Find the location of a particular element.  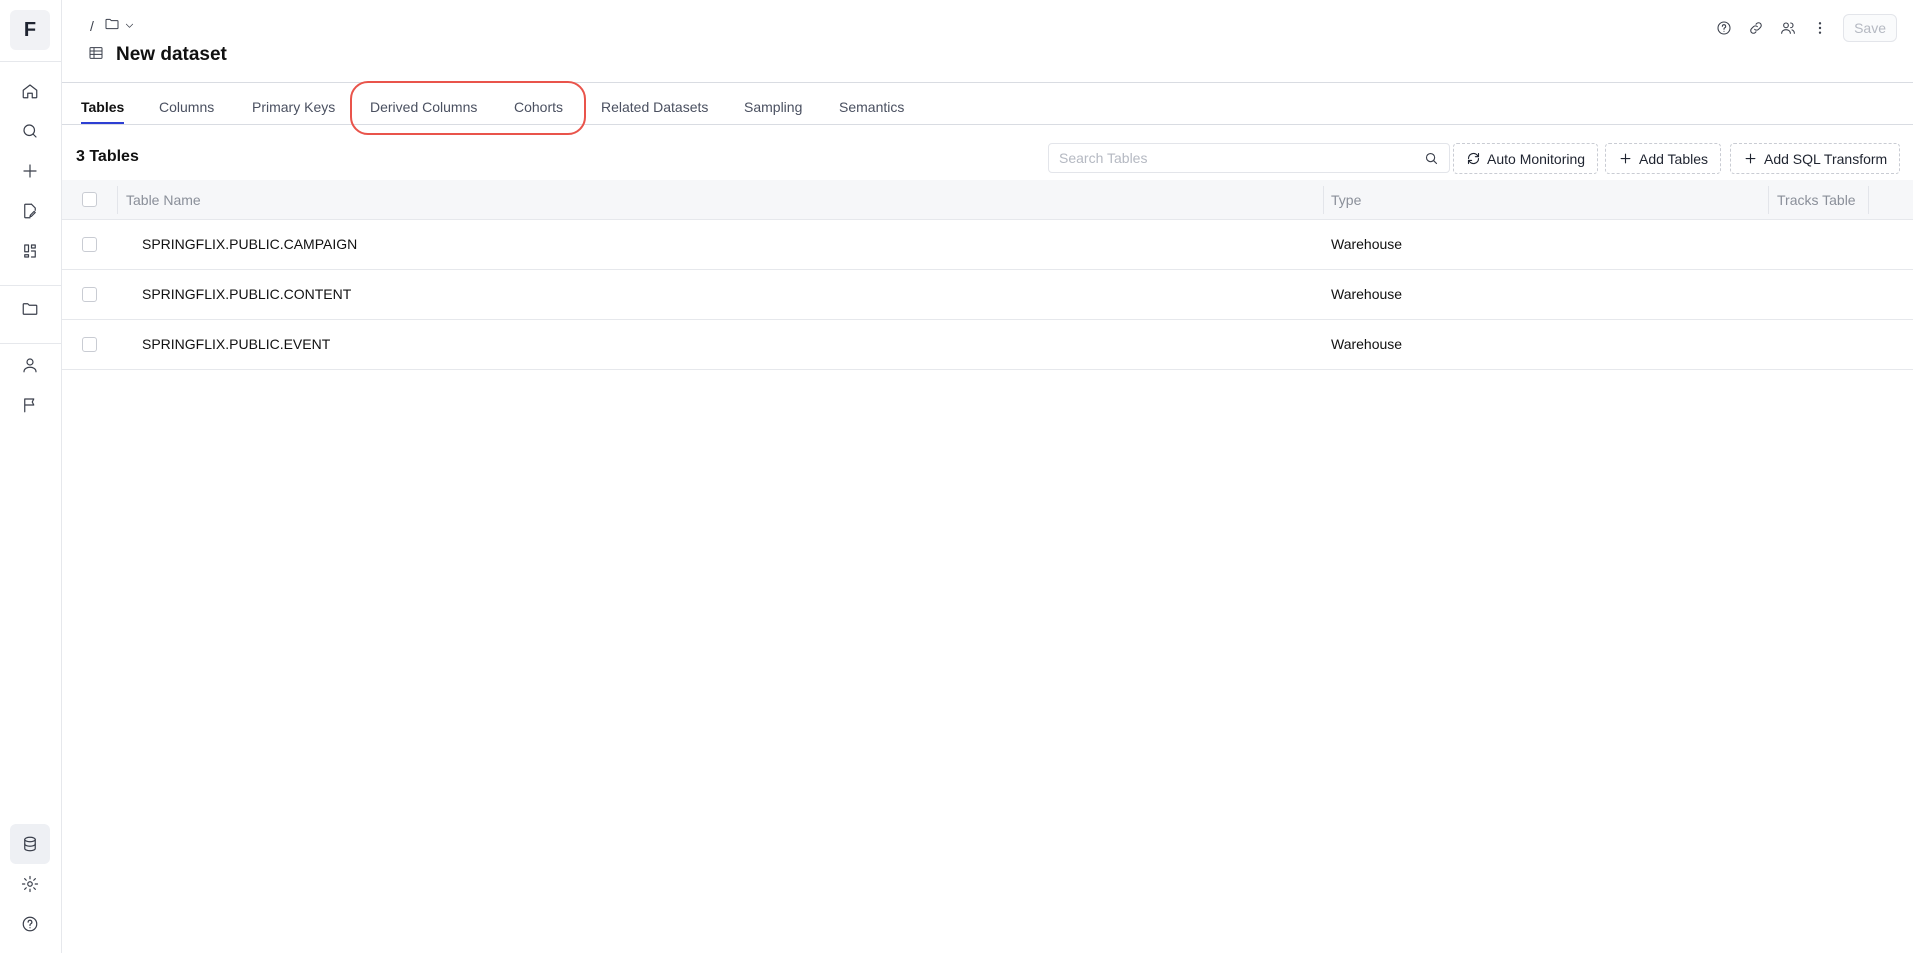

page-header: / New dataset Save is located at coordinates (987, 41).